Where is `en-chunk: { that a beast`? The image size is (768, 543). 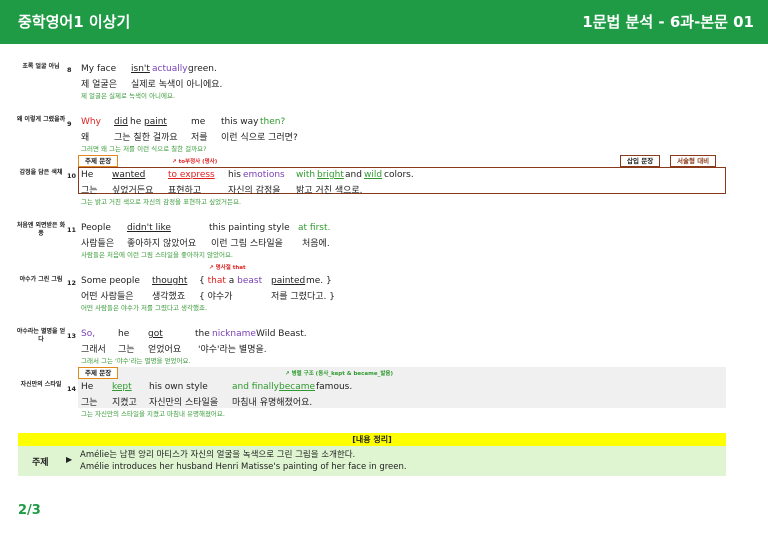 en-chunk: { that a beast is located at coordinates (231, 281).